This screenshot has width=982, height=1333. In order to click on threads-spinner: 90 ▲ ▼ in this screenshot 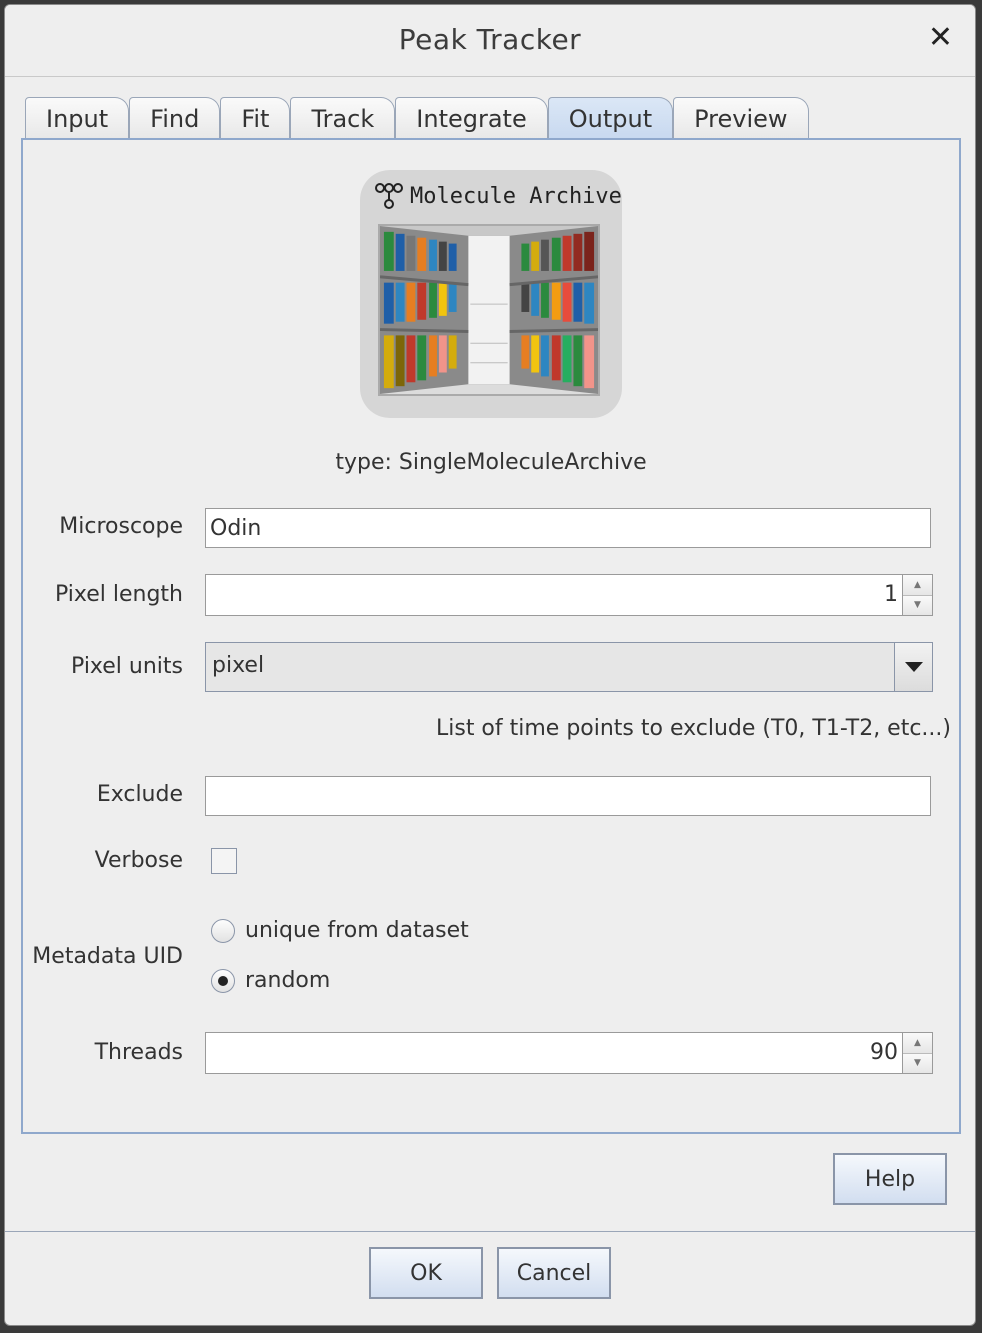, I will do `click(569, 1053)`.